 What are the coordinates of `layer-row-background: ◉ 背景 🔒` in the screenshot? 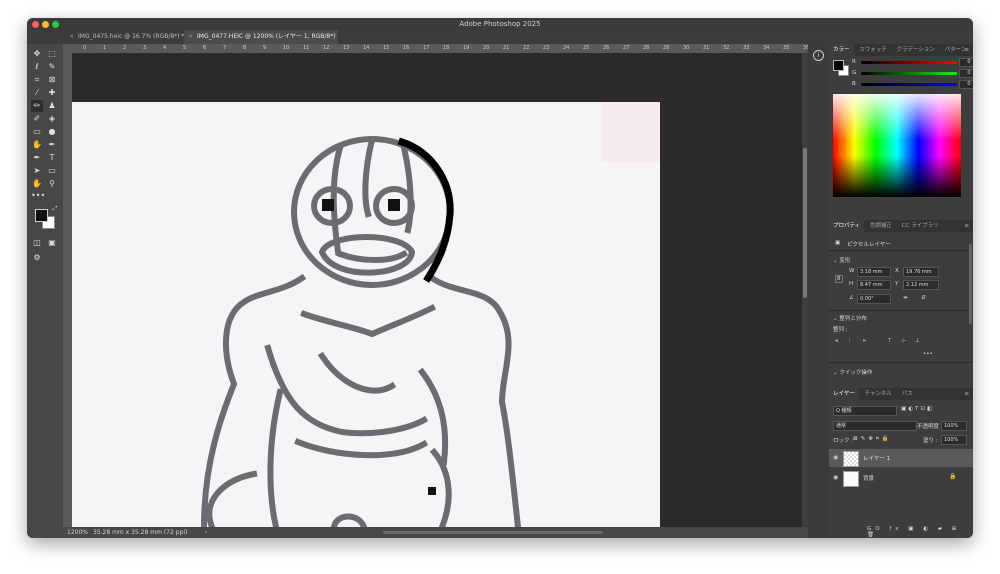 It's located at (901, 478).